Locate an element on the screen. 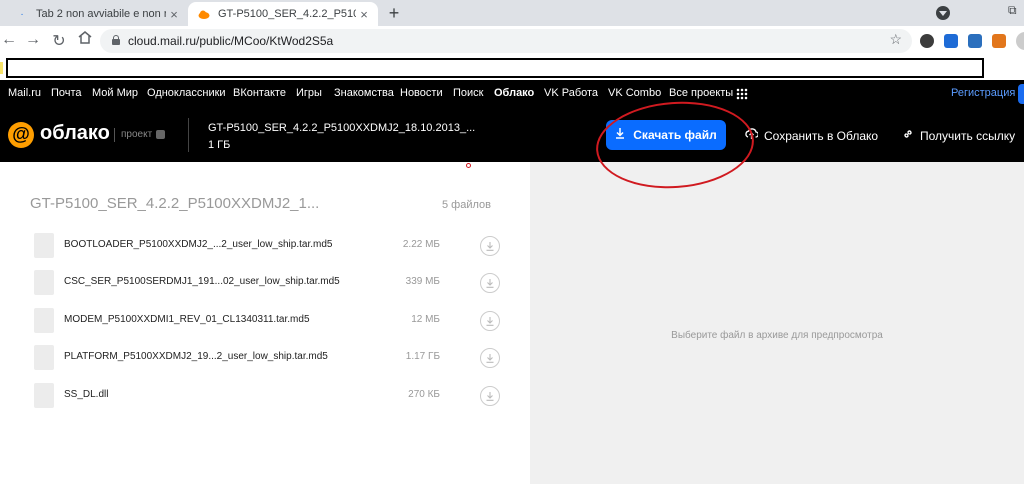 Image resolution: width=1024 pixels, height=484 pixels. tab-search-icon is located at coordinates (943, 13).